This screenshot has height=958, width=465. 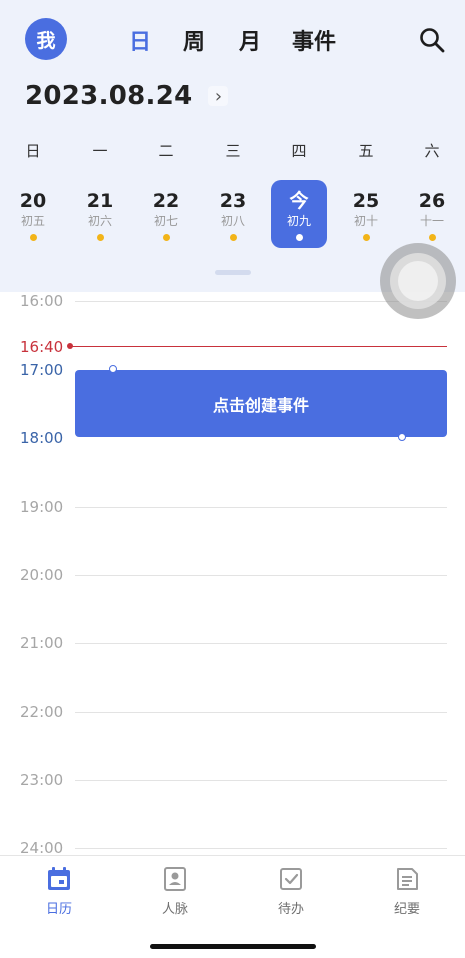 I want to click on weekday-label: 一, so click(x=100, y=151).